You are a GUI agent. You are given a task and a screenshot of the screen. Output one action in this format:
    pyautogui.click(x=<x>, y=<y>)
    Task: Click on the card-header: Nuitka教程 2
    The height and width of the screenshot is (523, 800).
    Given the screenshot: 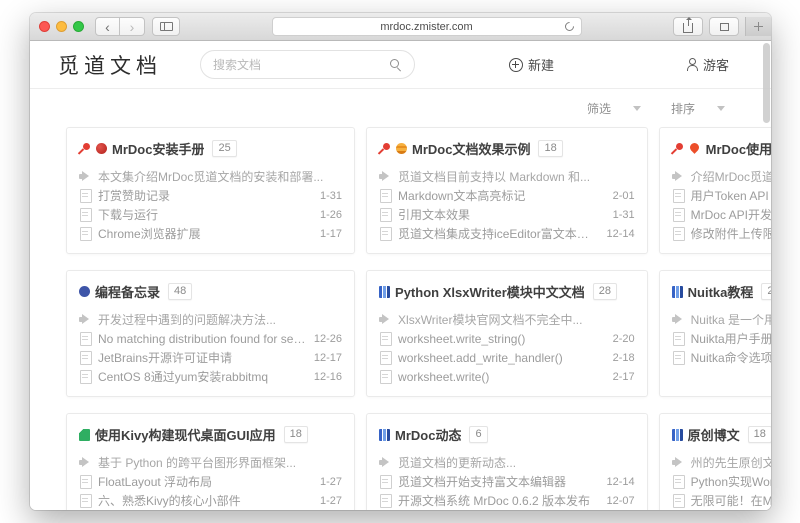 What is the action you would take?
    pyautogui.click(x=721, y=291)
    